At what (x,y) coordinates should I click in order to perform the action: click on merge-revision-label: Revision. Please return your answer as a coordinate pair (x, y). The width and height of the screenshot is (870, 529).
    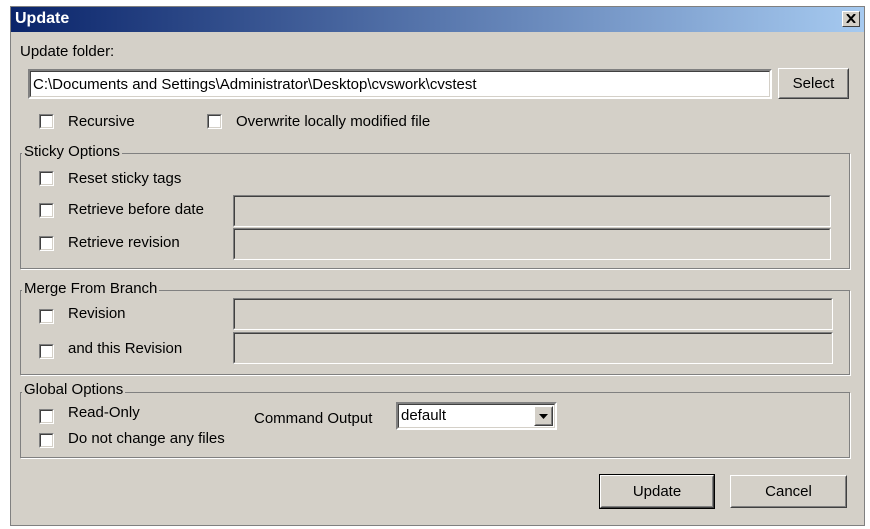
    Looking at the image, I should click on (97, 313).